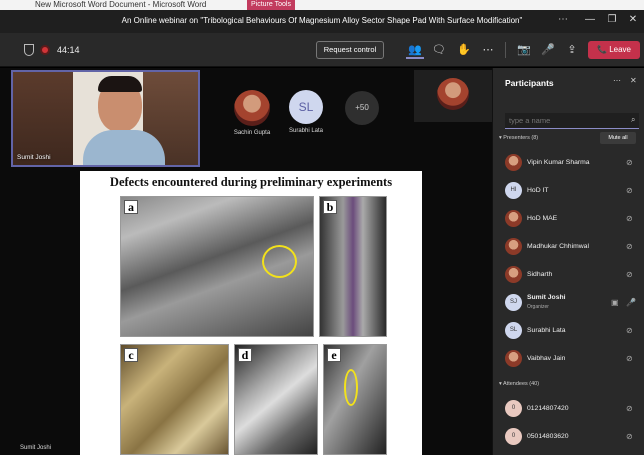  I want to click on presenters-section-header: ▾ Presenters (8), so click(518, 138).